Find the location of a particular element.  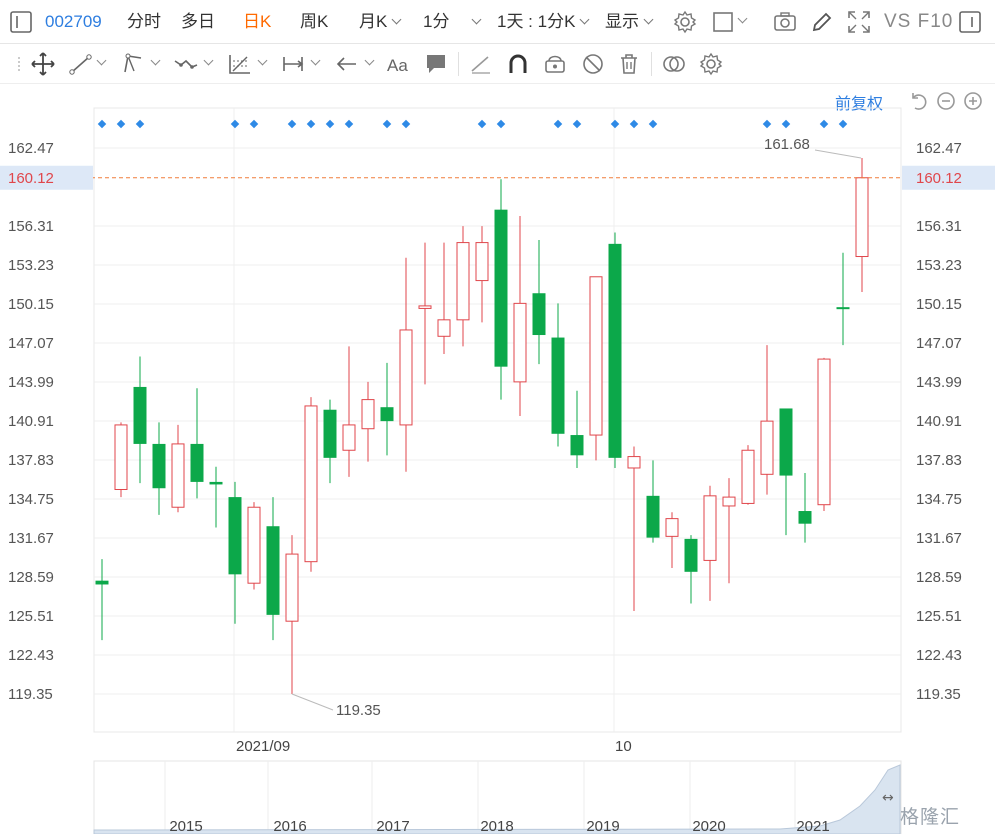

current-price-label-right: 160.12 is located at coordinates (939, 178).